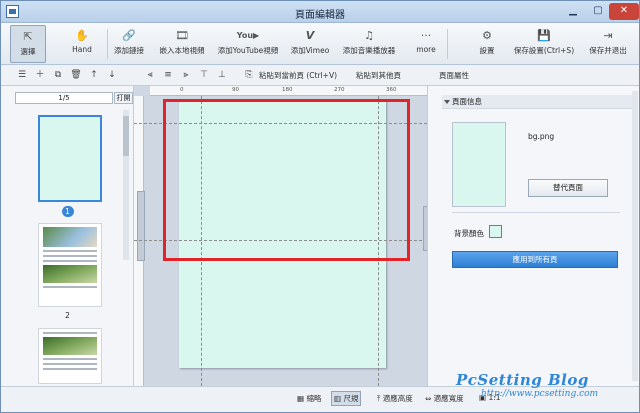 Image resolution: width=640 pixels, height=413 pixels. What do you see at coordinates (248, 35) in the screenshot?
I see `youtube-icon: You▶` at bounding box center [248, 35].